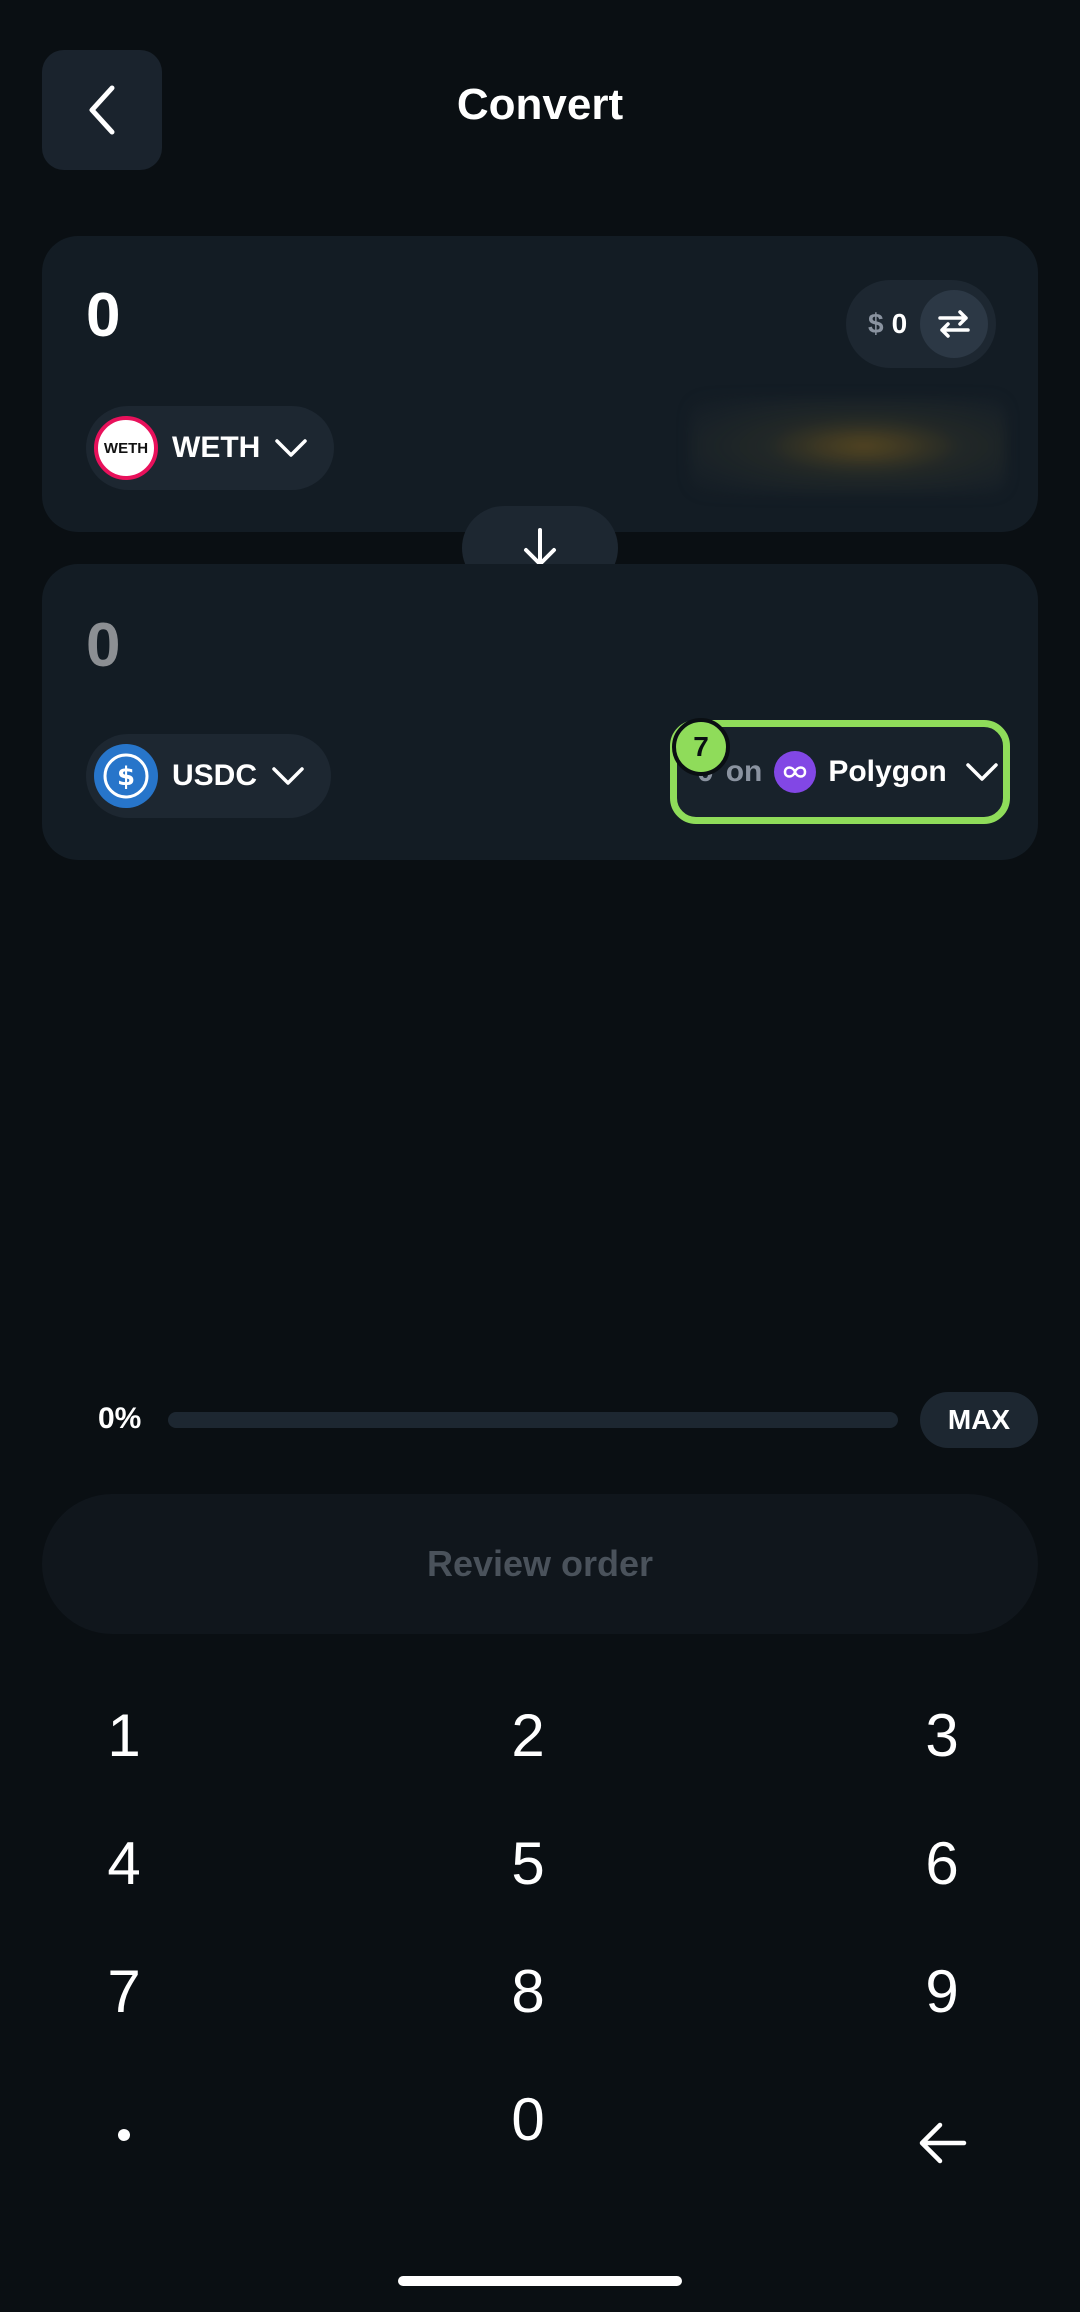  I want to click on annotation-badge: 7, so click(701, 747).